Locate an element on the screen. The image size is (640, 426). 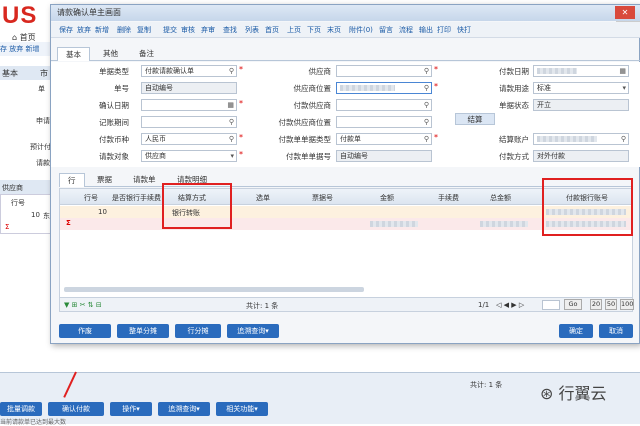
whole-allocate-button: 整单分摊 is located at coordinates (143, 331).